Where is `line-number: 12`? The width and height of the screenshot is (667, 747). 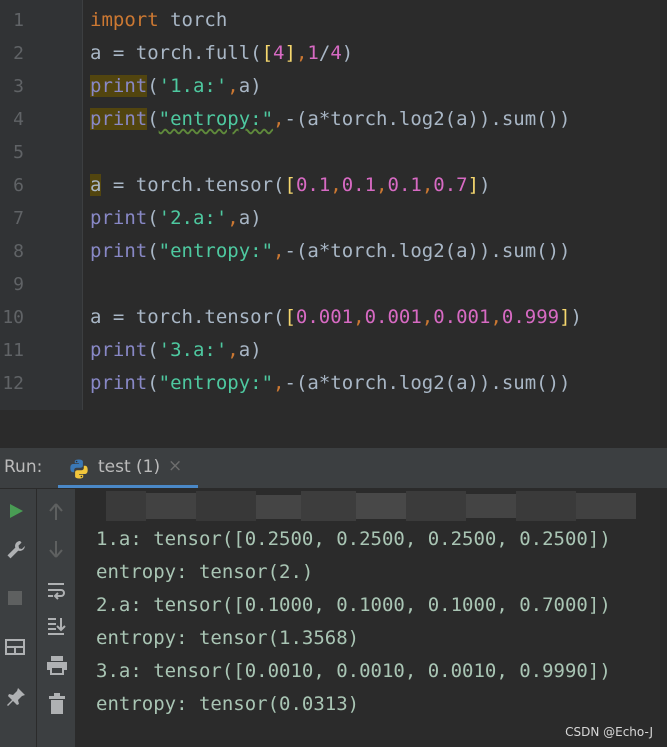
line-number: 12 is located at coordinates (13, 383).